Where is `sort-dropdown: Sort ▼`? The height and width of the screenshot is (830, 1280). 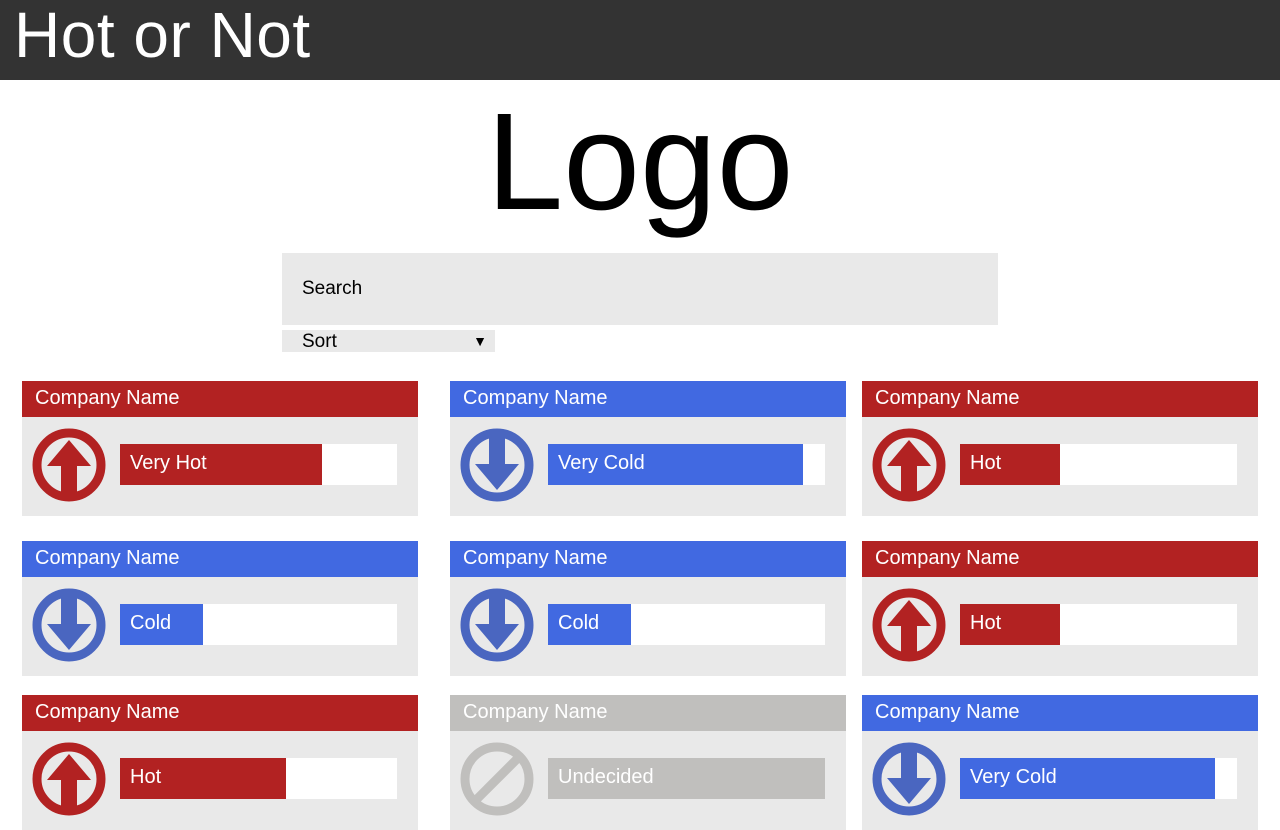 sort-dropdown: Sort ▼ is located at coordinates (388, 341).